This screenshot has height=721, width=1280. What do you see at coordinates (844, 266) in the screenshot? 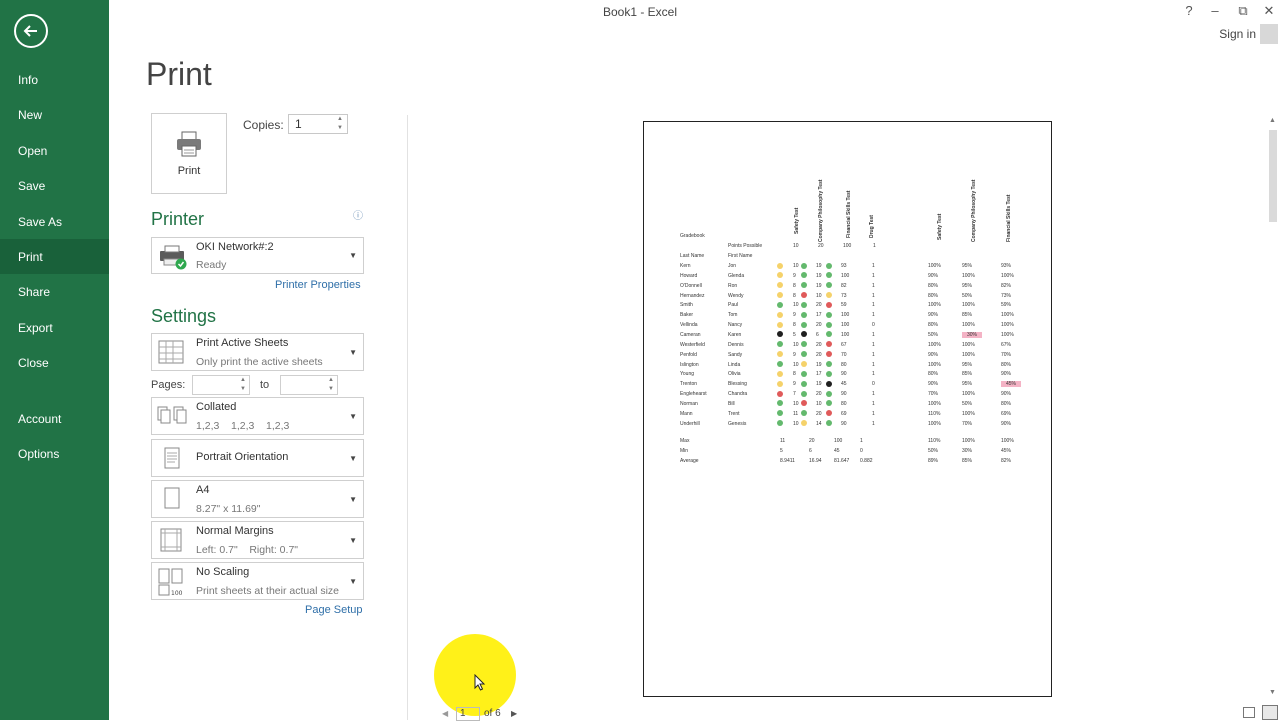
I see `cell-score: 93` at bounding box center [844, 266].